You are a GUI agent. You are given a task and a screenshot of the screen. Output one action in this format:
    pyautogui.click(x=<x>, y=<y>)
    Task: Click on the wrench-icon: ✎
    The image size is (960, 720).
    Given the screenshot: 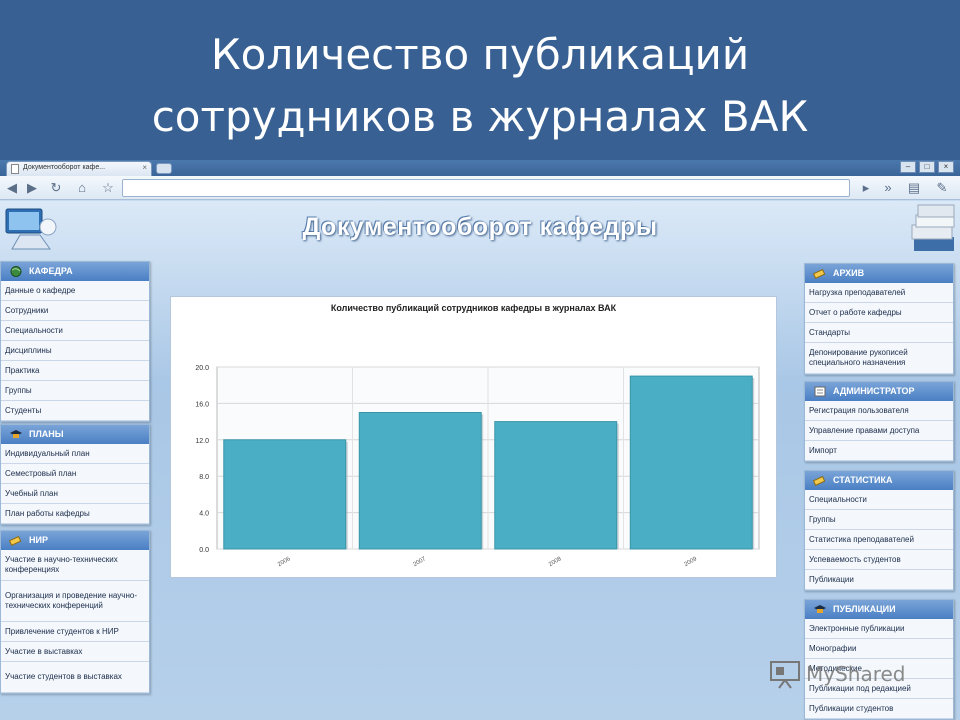 What is the action you would take?
    pyautogui.click(x=942, y=188)
    